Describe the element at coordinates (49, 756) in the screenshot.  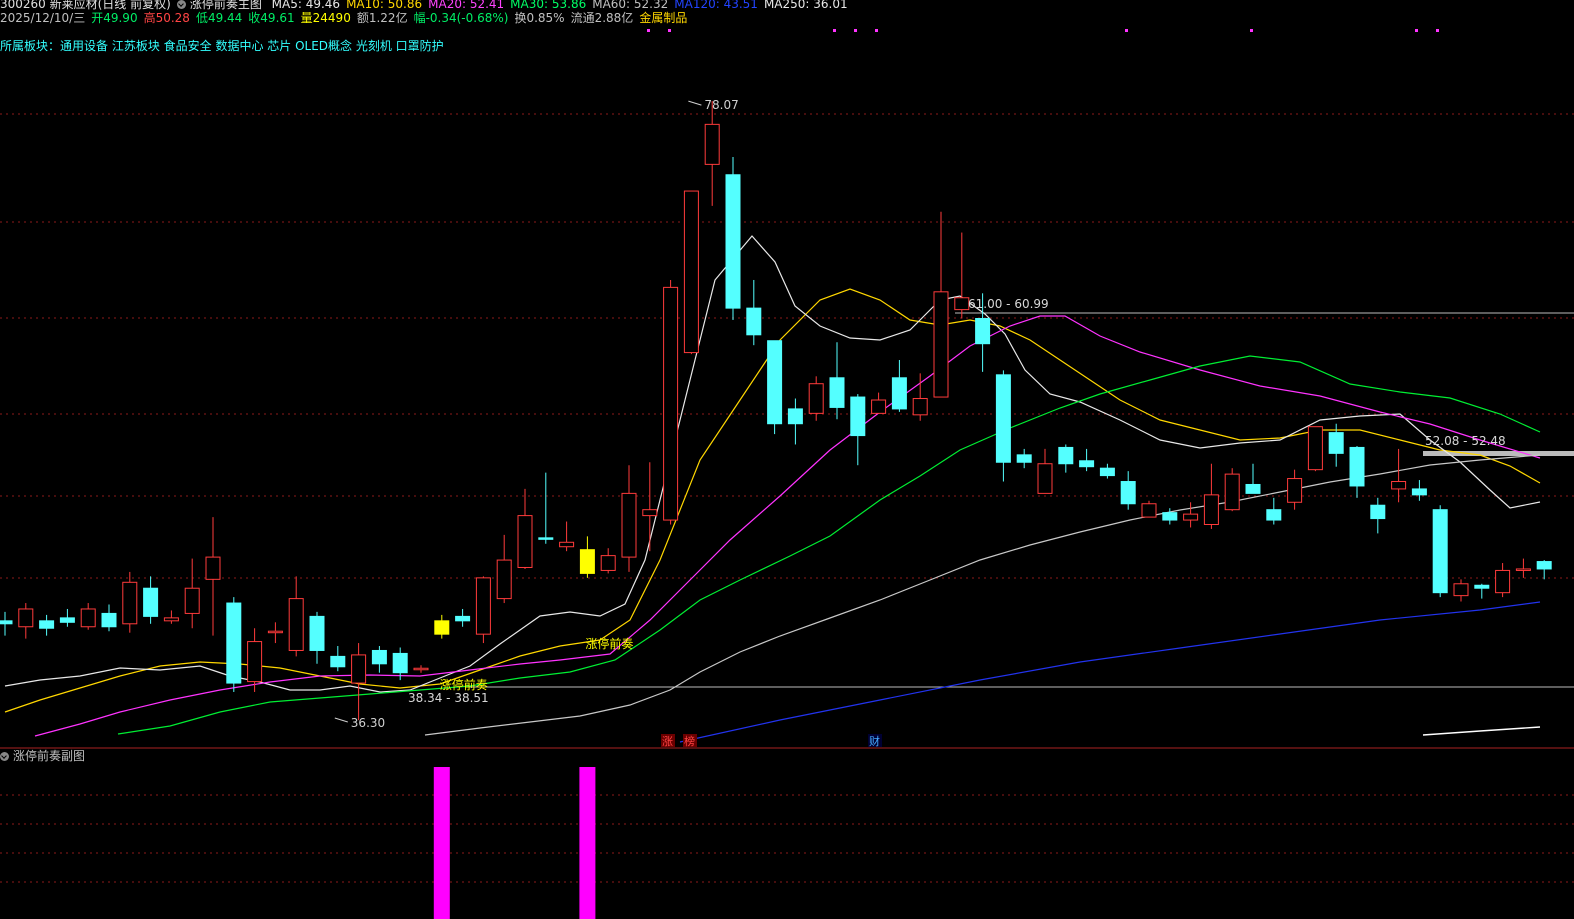
I see `sub-chart-title: 涨停前奏副图` at that location.